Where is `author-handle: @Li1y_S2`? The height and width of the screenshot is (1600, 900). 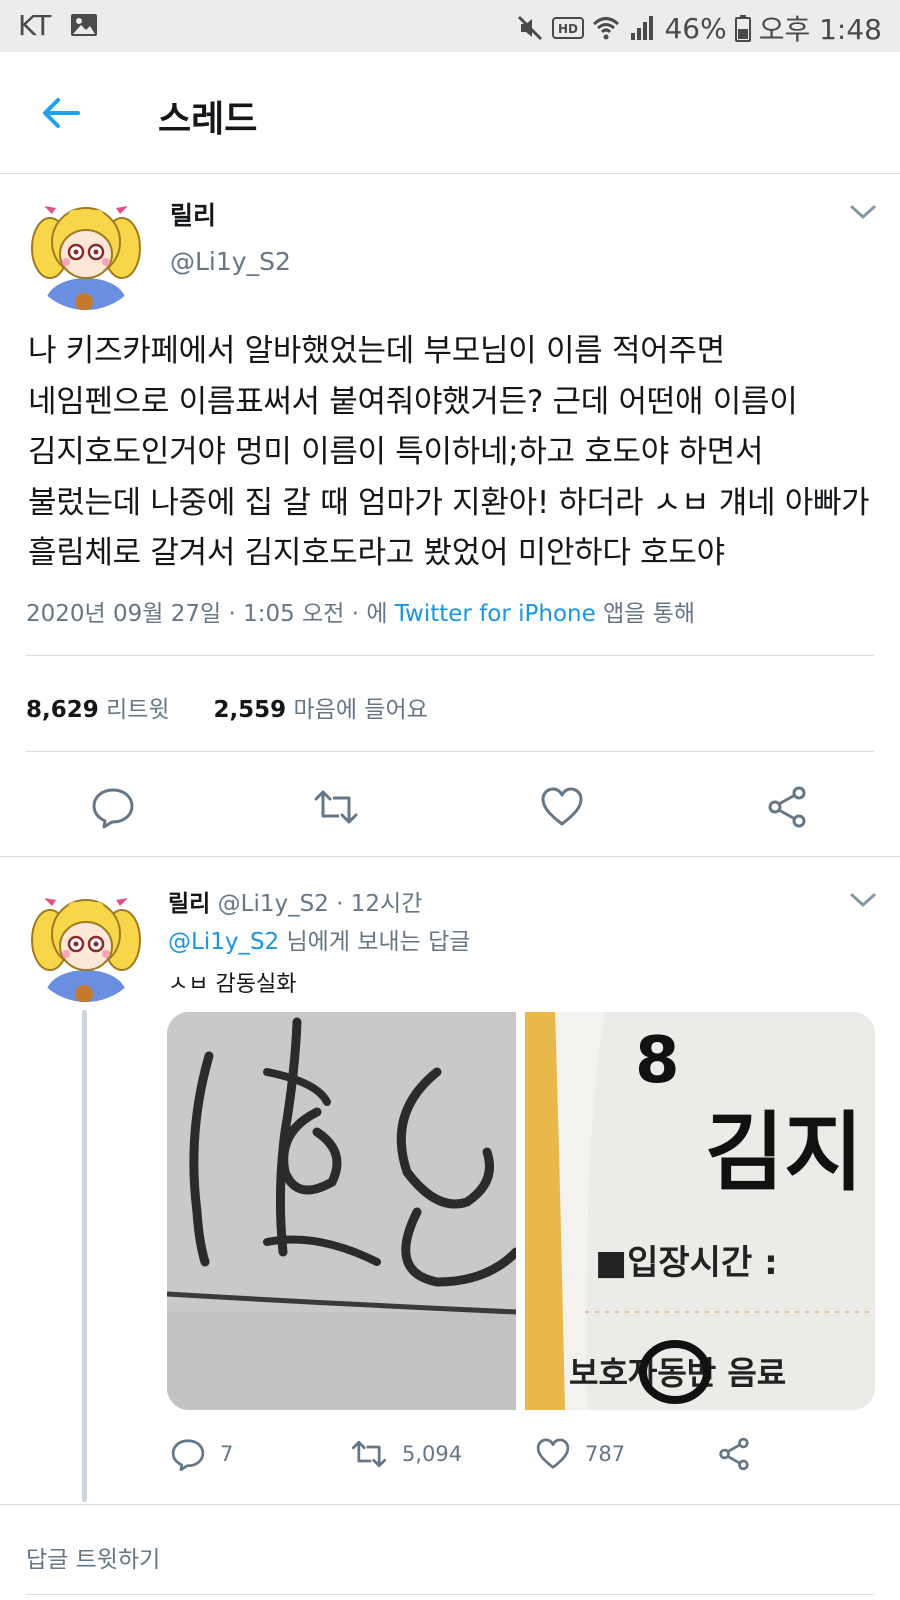
author-handle: @Li1y_S2 is located at coordinates (230, 261).